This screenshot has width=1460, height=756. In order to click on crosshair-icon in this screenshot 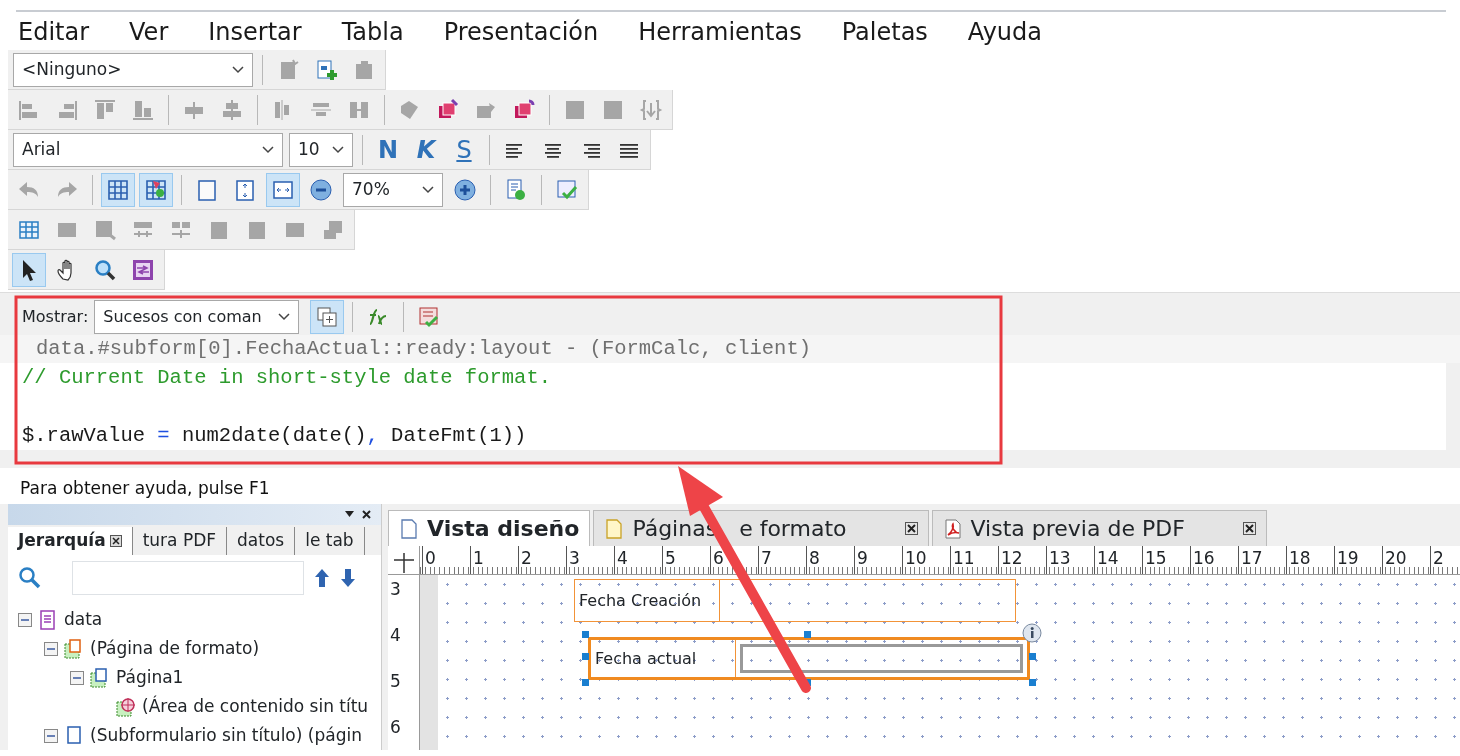, I will do `click(126, 706)`.